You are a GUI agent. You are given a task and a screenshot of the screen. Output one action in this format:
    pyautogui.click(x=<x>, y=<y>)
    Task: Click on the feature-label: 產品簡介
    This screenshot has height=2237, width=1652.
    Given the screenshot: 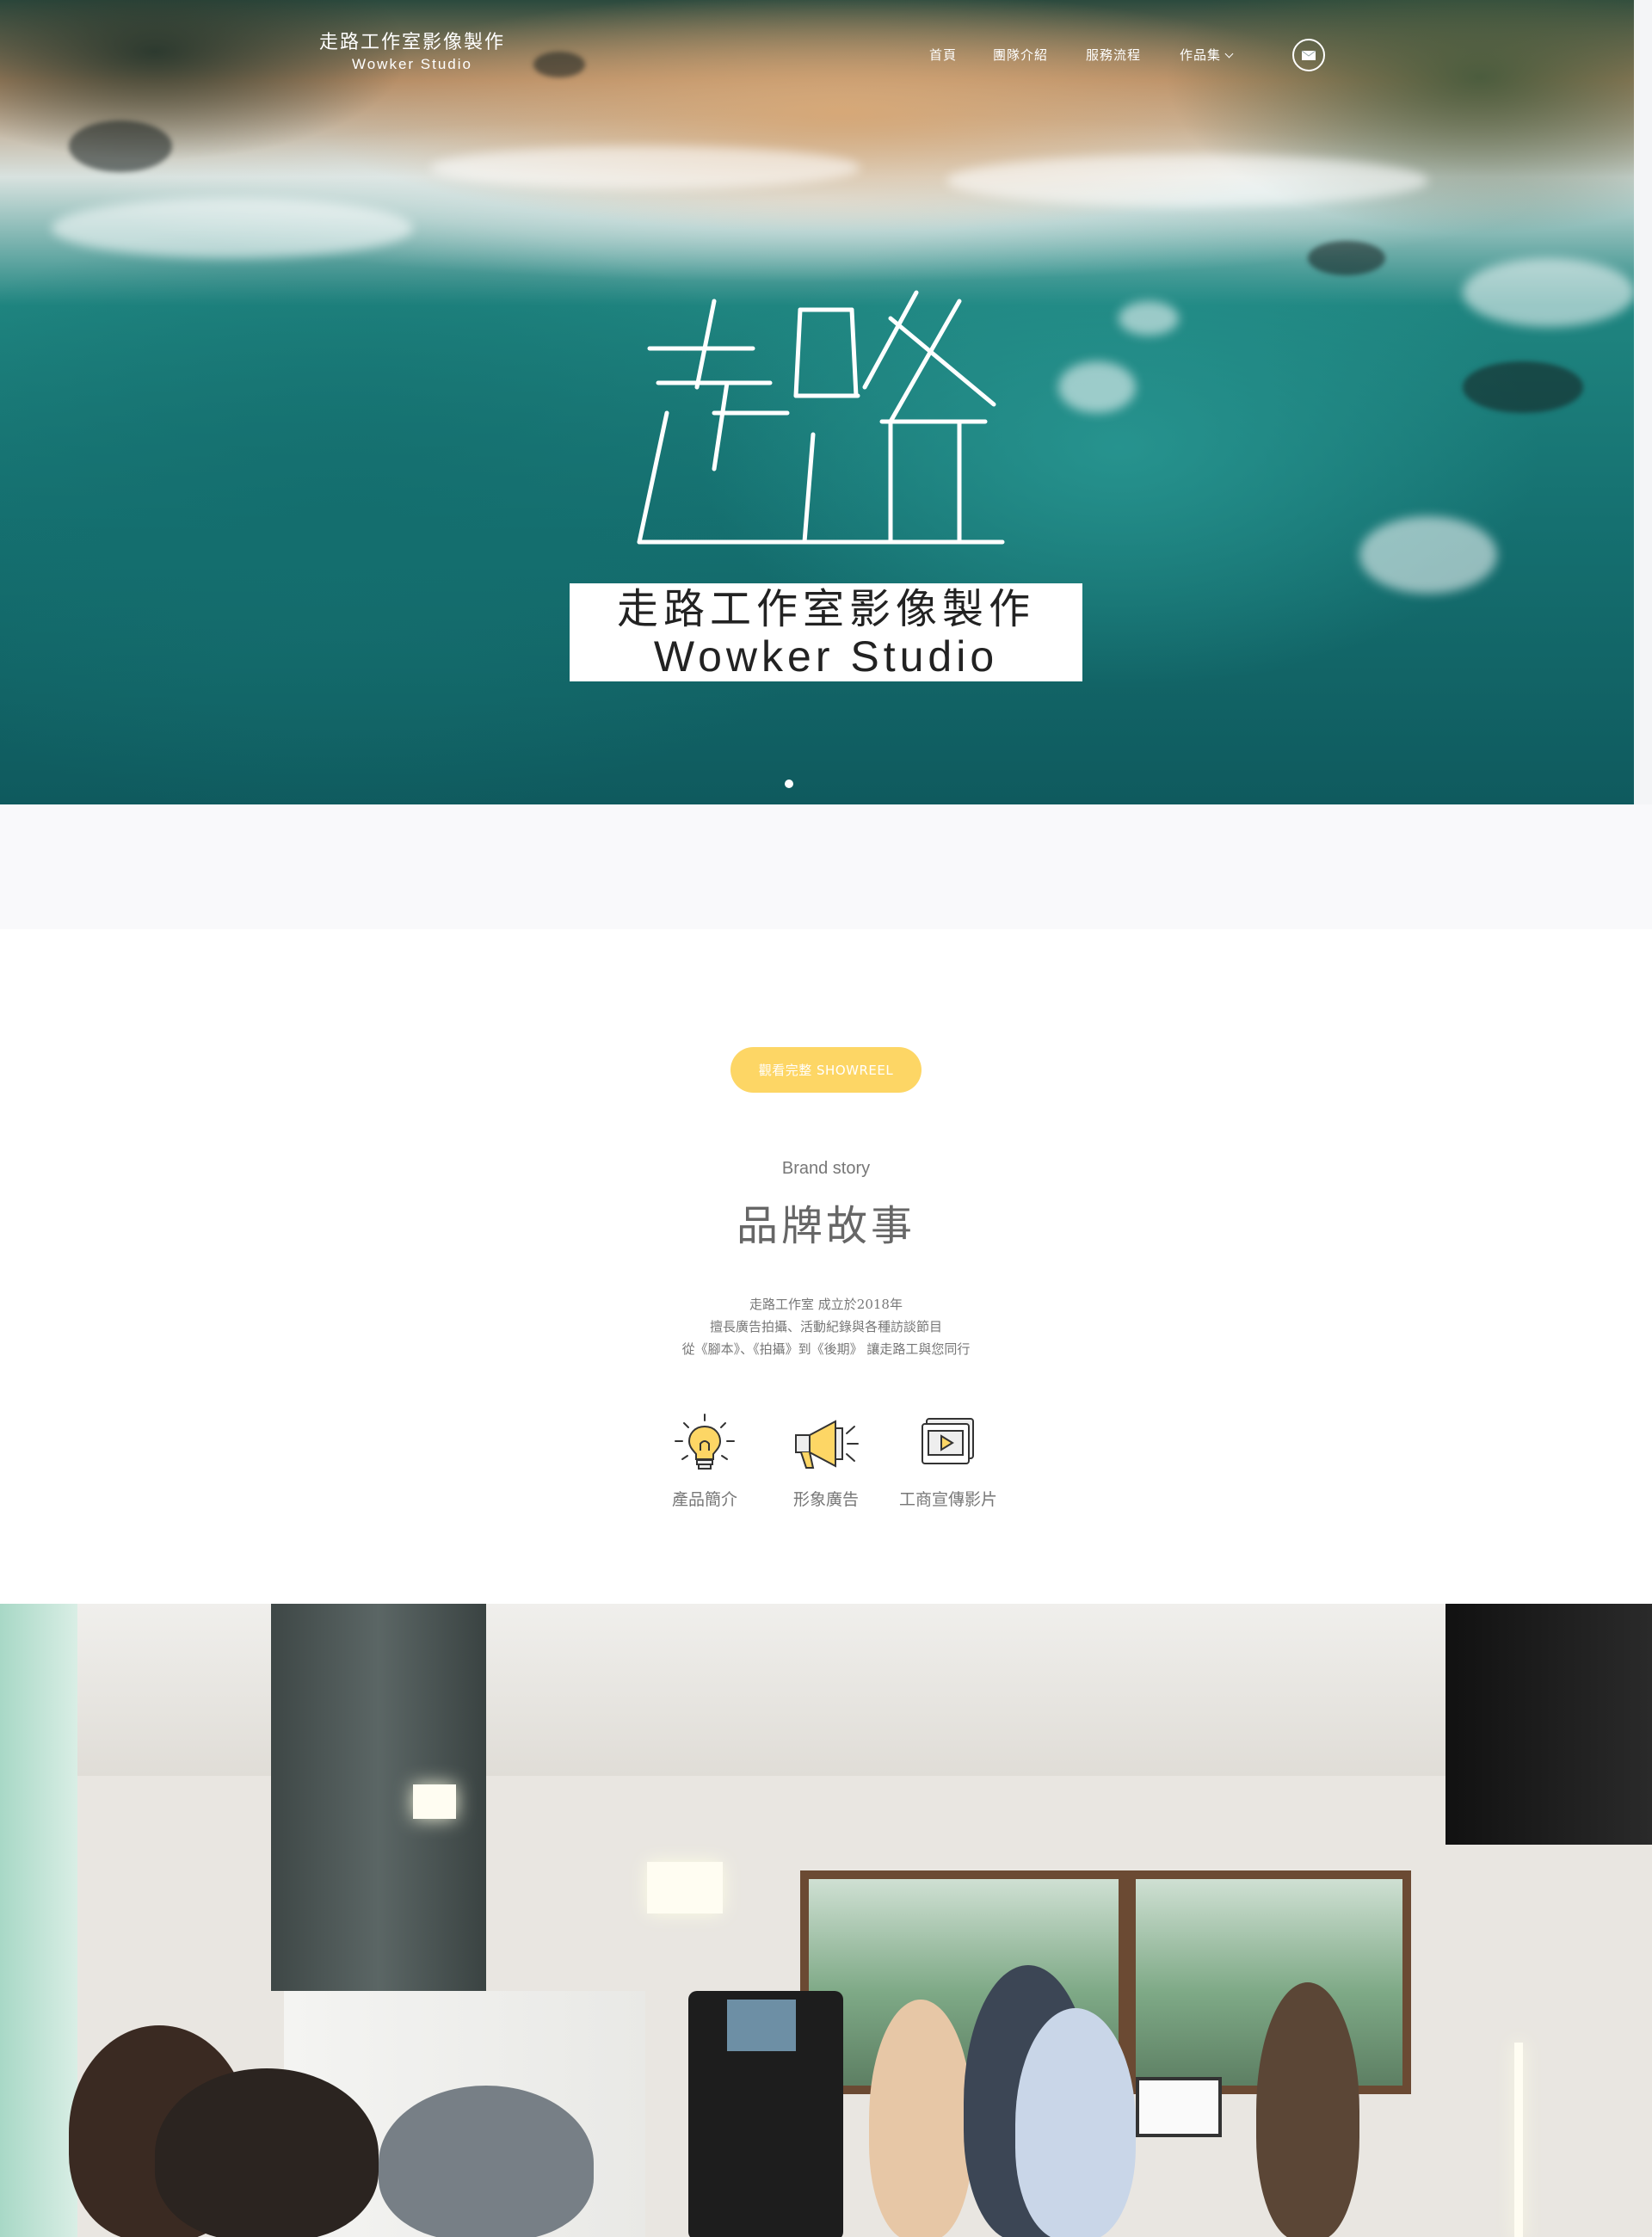 What is the action you would take?
    pyautogui.click(x=704, y=1500)
    